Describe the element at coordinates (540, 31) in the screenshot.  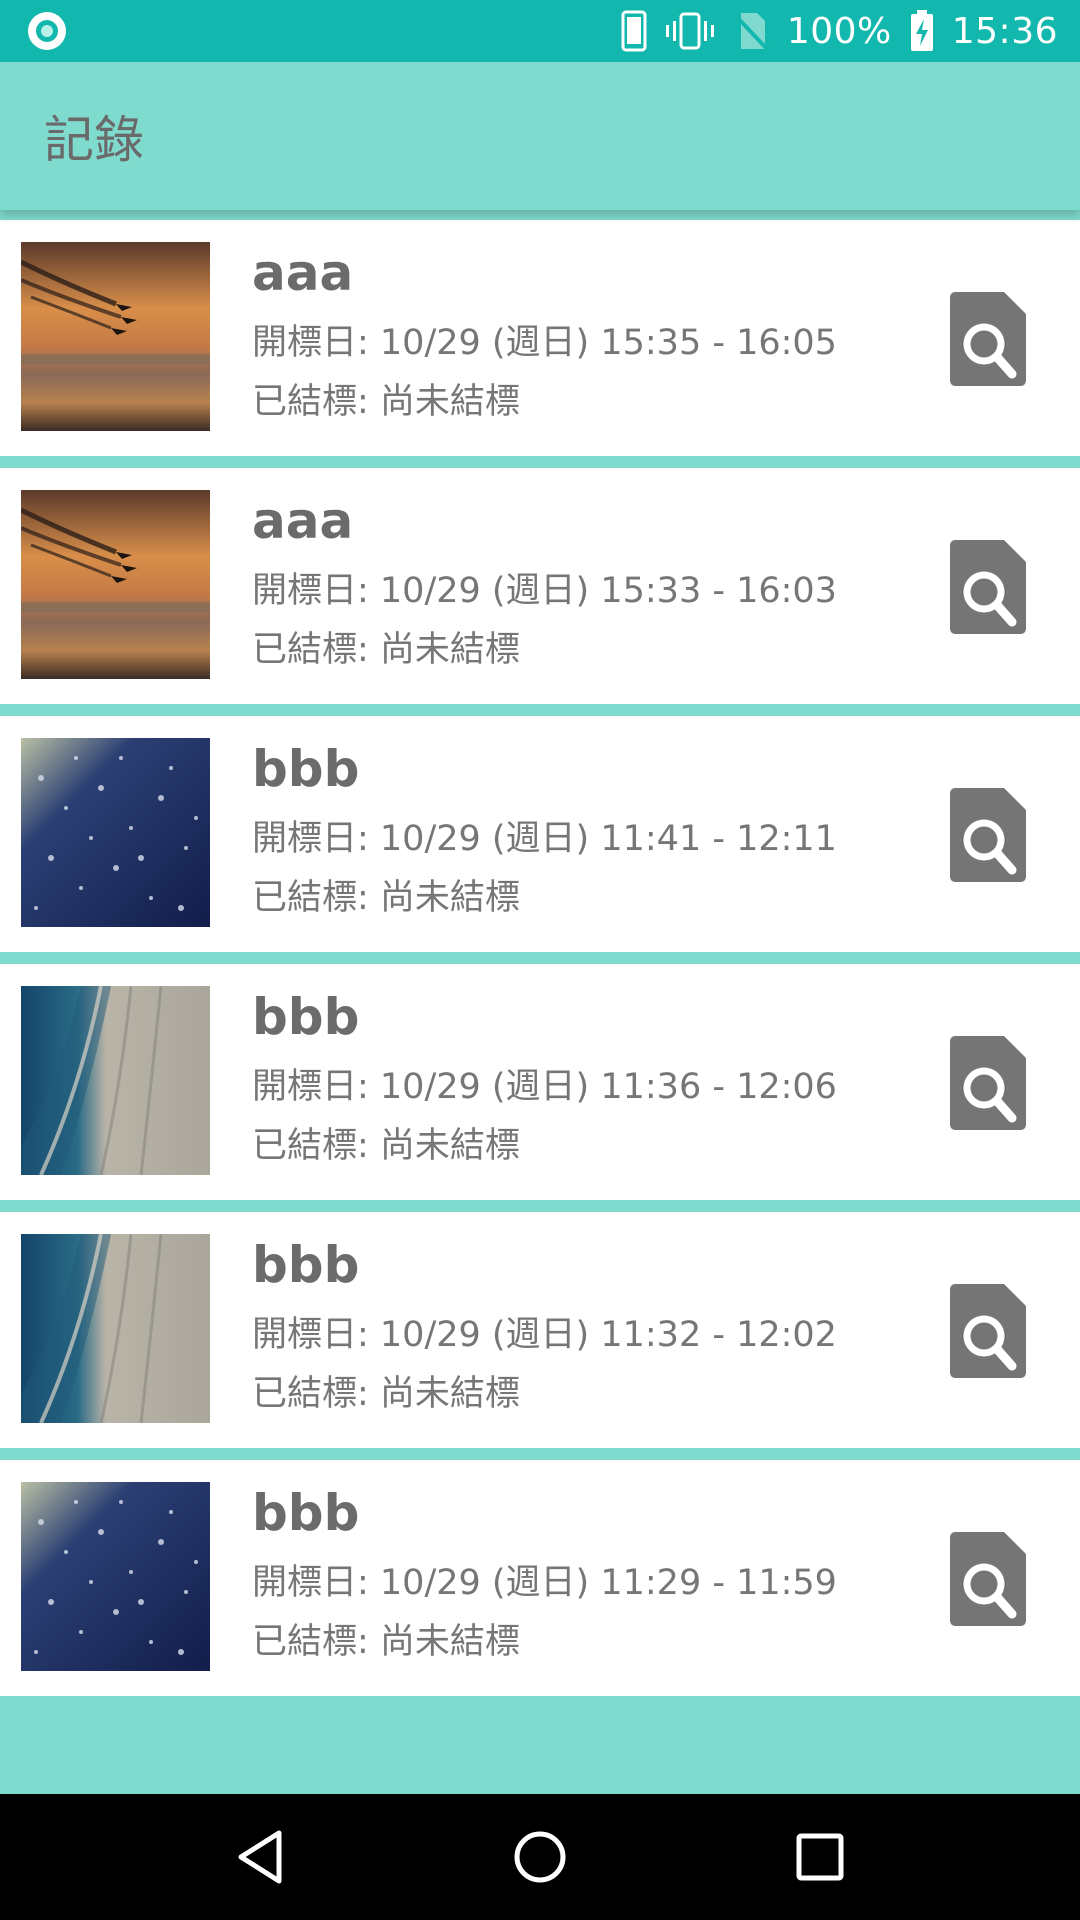
I see `status-bar: 100% 15:36` at that location.